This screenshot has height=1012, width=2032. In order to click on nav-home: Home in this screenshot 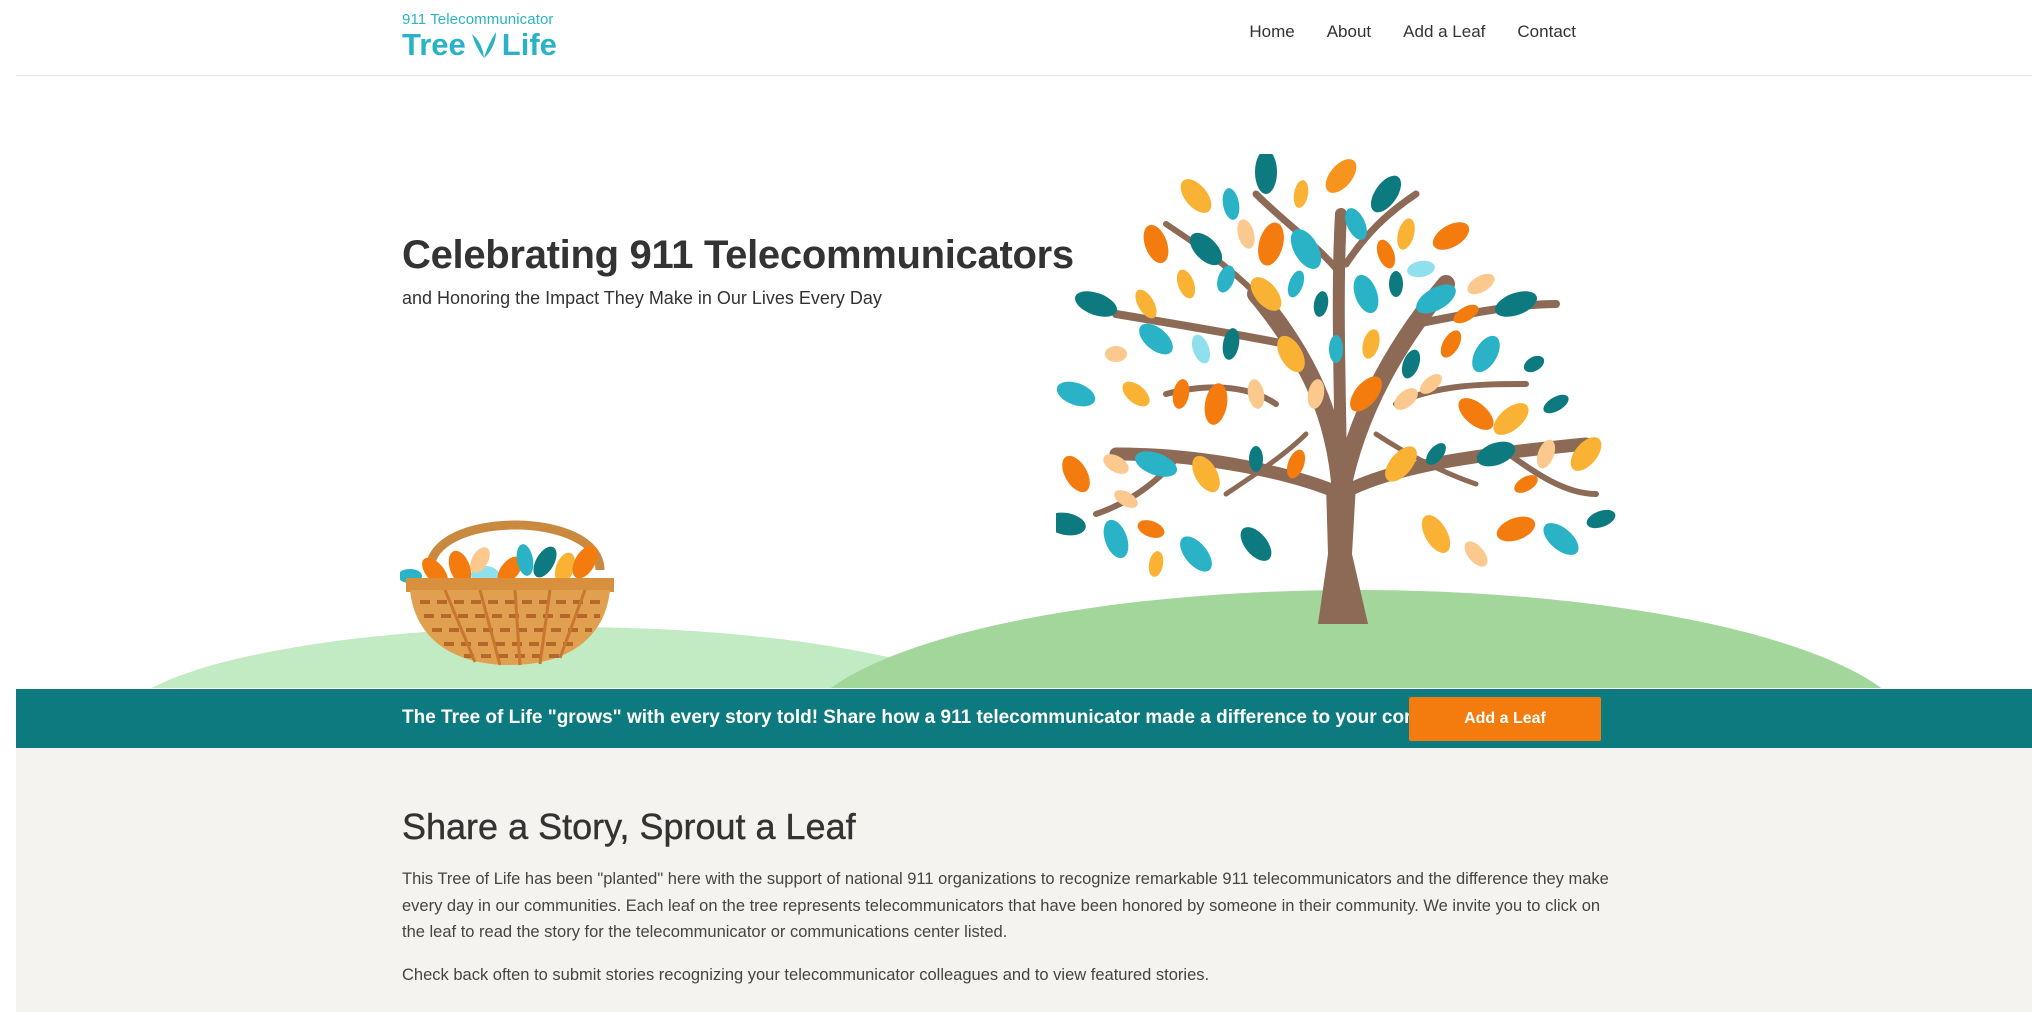, I will do `click(1271, 32)`.